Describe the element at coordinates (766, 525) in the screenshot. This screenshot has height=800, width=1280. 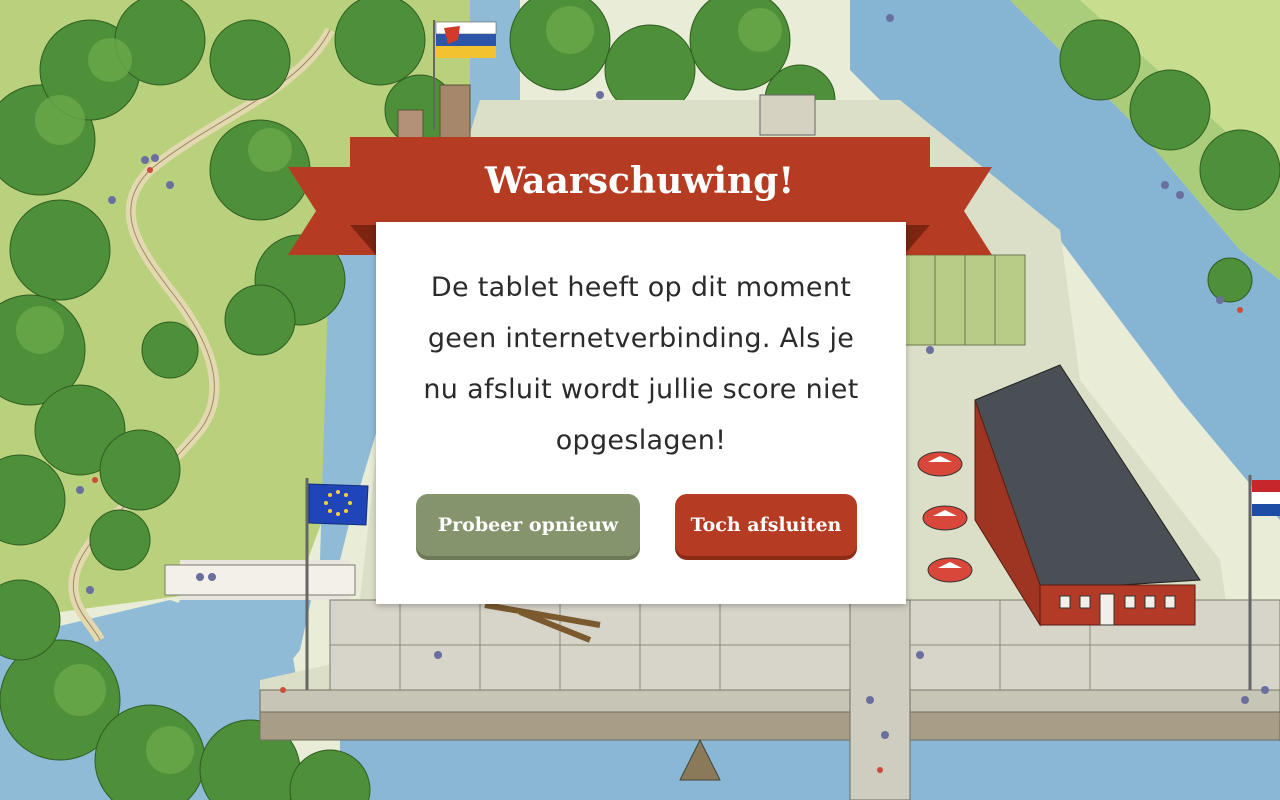
I see `close-anyway-button: Toch afsluiten` at that location.